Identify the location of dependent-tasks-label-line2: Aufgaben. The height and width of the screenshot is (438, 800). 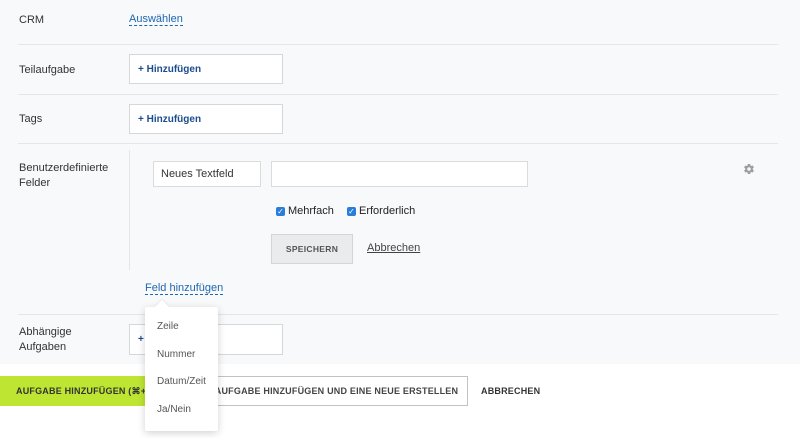
(43, 347).